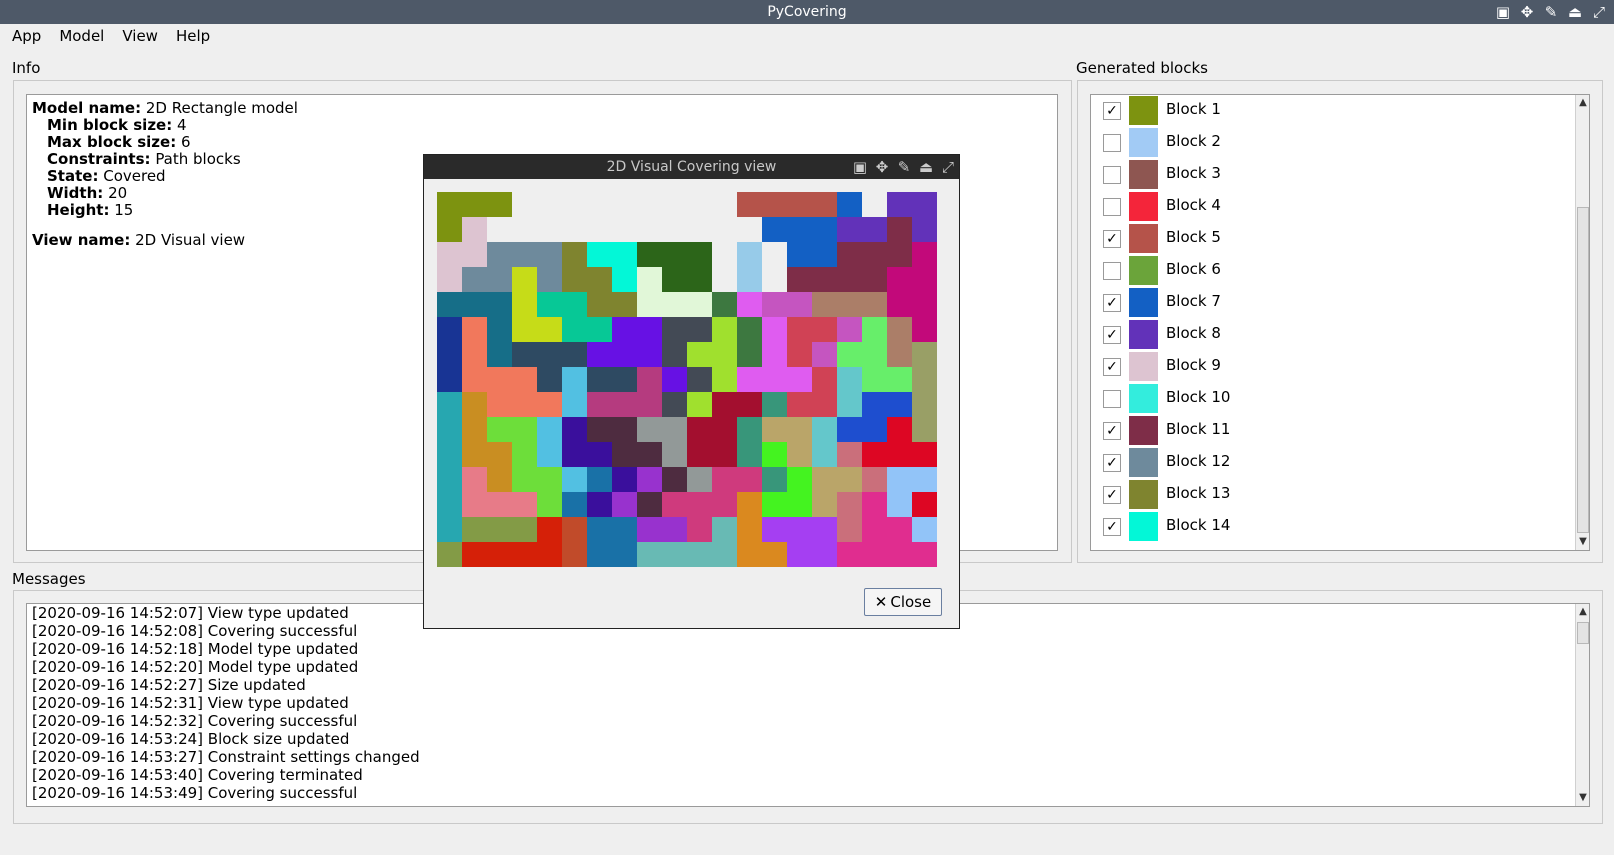  Describe the element at coordinates (1198, 493) in the screenshot. I see `block-label: Block 13` at that location.